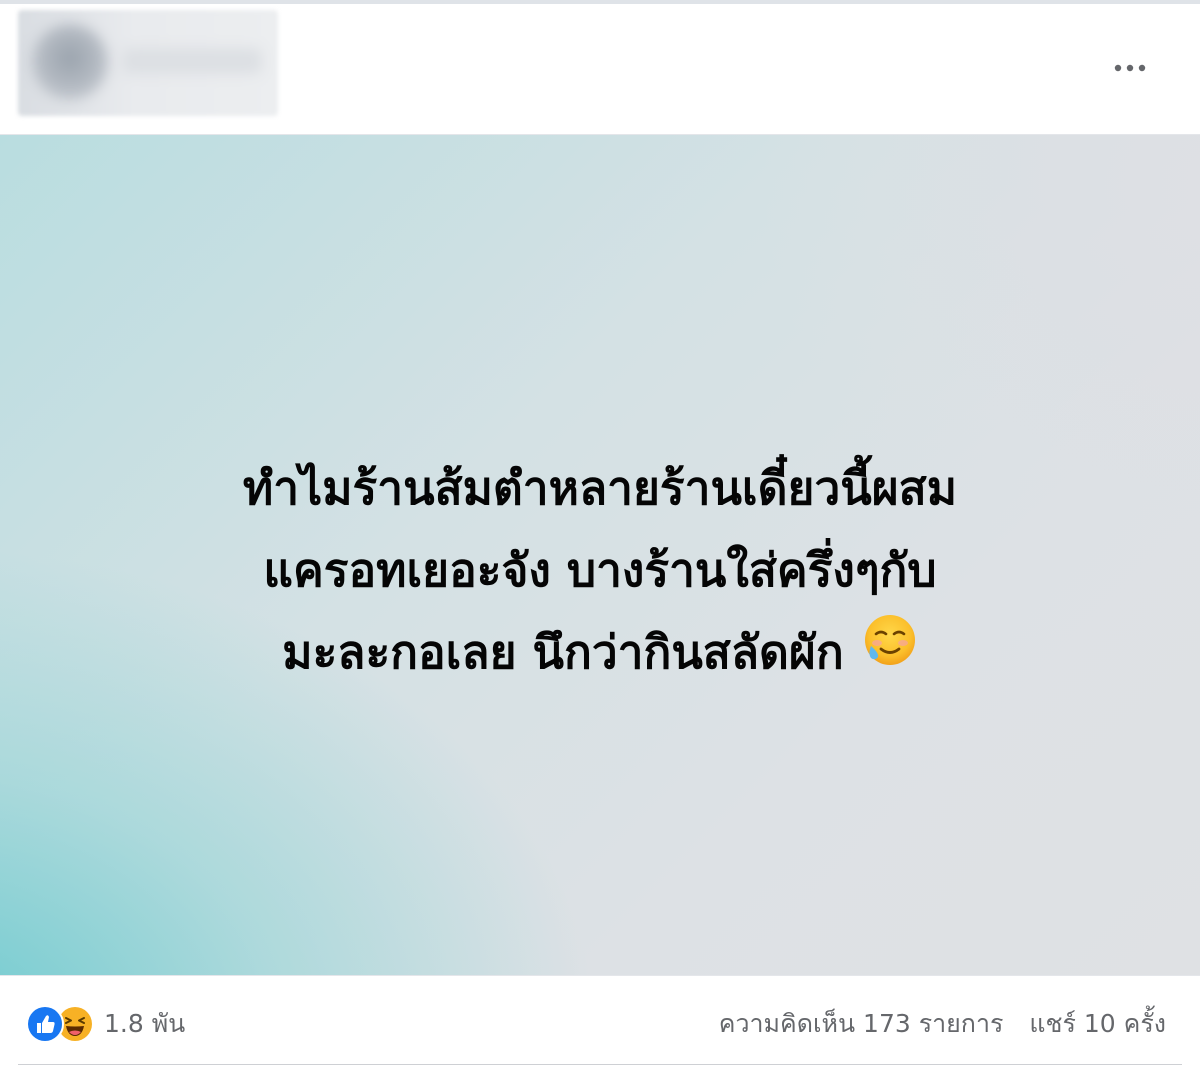  I want to click on author-info-blurred, so click(148, 63).